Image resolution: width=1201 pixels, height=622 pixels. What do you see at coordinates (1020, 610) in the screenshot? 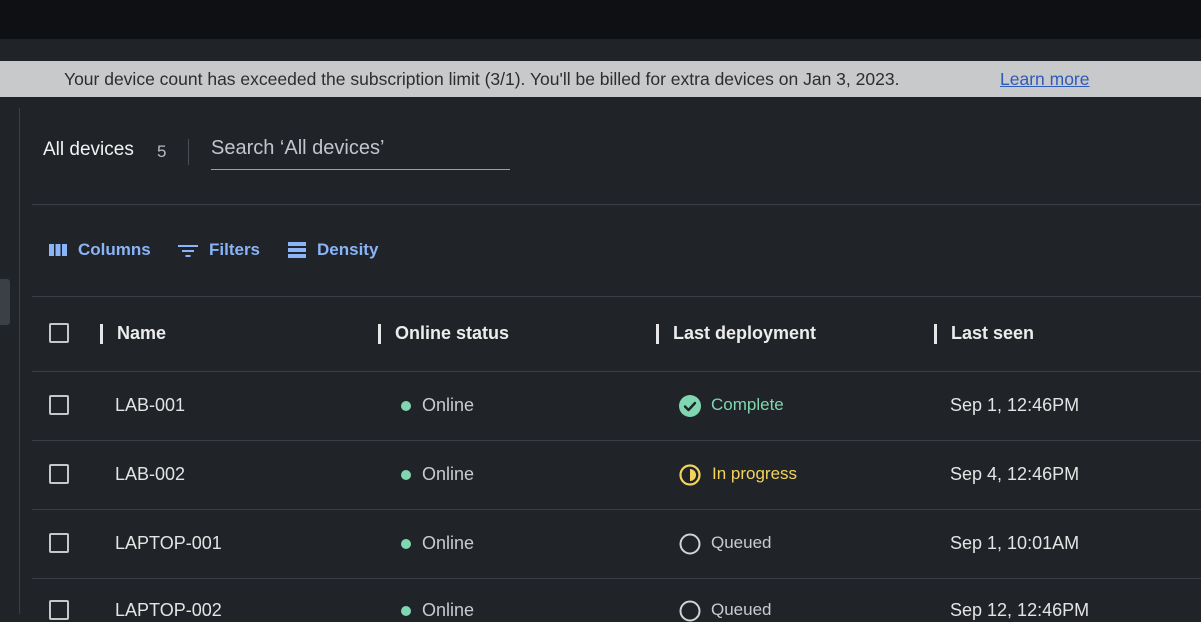
I see `last-seen: Sep 12, 12:46PM` at bounding box center [1020, 610].